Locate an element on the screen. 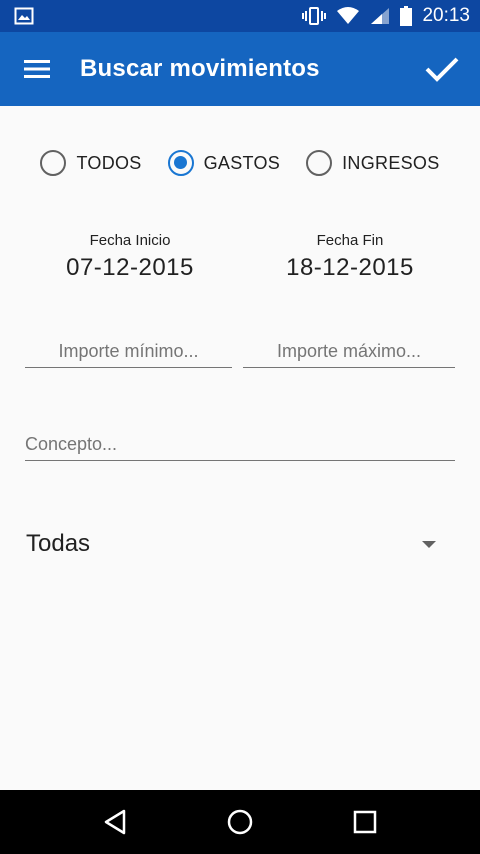 The image size is (480, 854). max-amount-input is located at coordinates (349, 354).